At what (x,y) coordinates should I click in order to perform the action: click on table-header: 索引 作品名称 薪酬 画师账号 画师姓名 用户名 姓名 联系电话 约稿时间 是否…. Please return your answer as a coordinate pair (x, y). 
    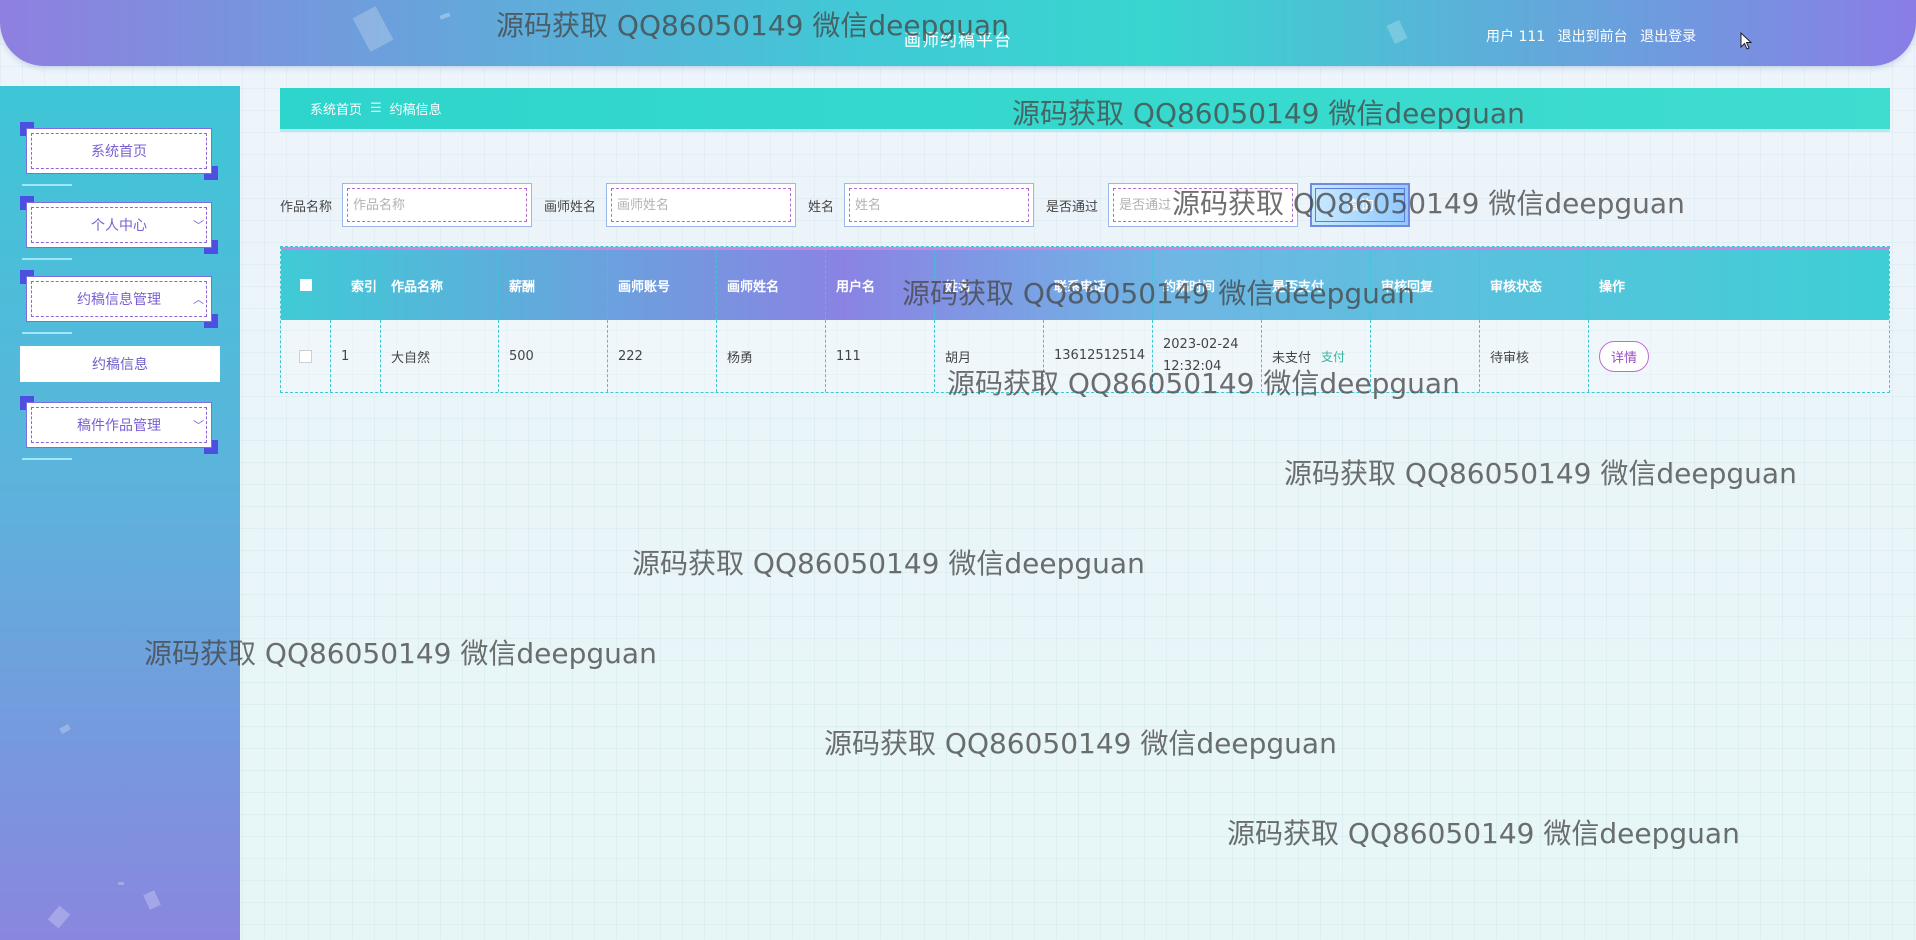
    Looking at the image, I should click on (1085, 283).